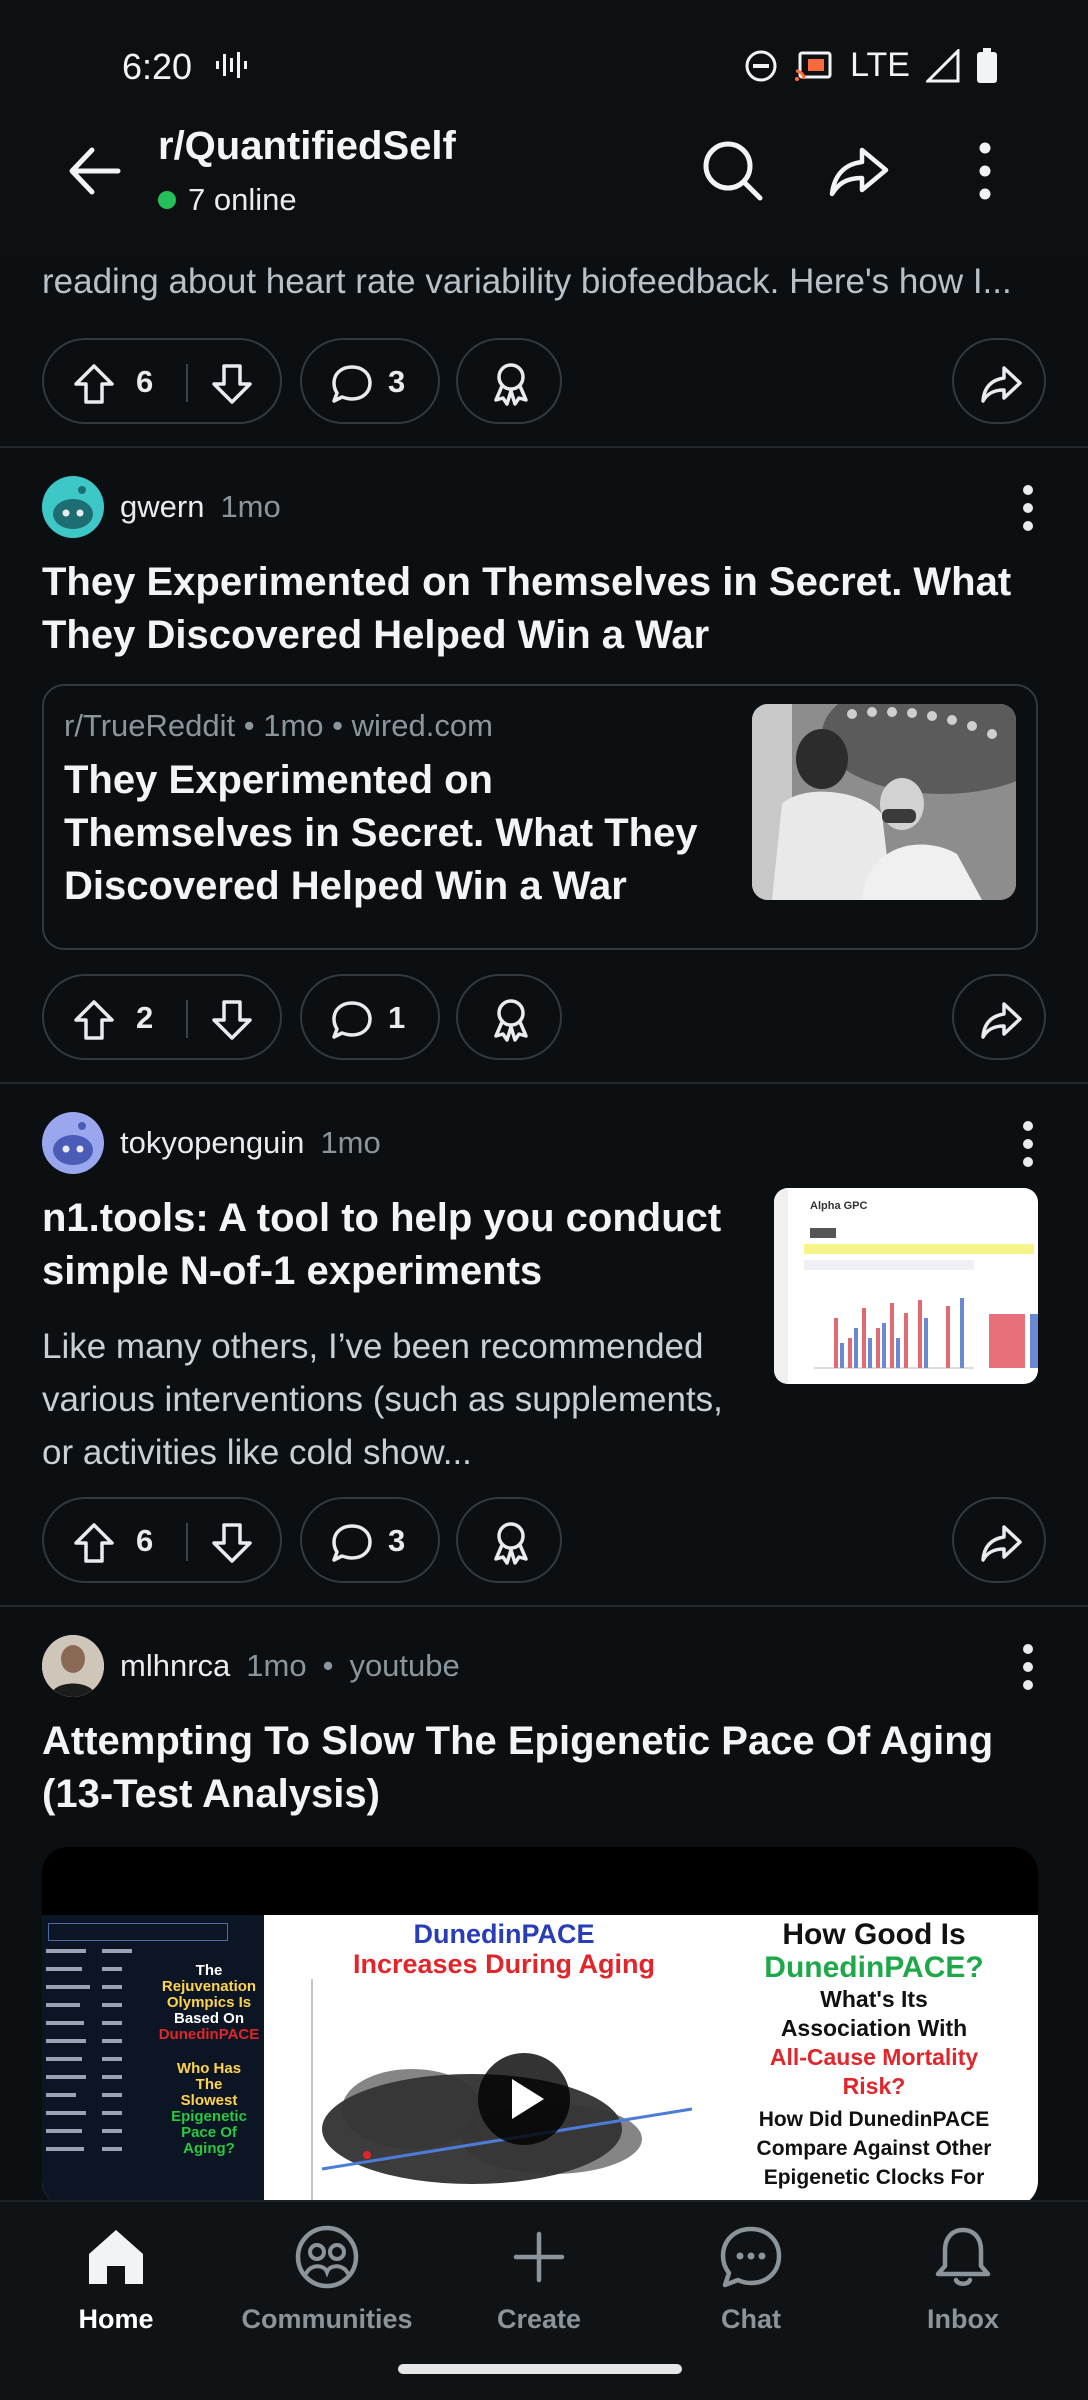  I want to click on comments-button: 1, so click(370, 1017).